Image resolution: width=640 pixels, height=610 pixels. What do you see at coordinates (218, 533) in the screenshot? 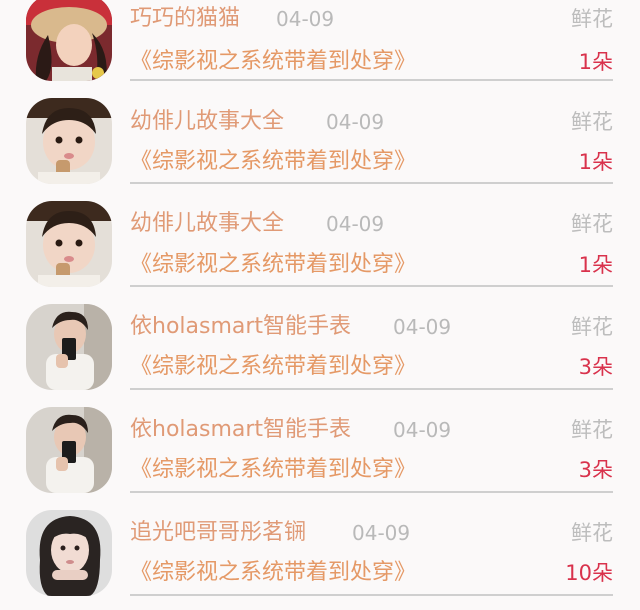
I see `sender-name: 追光吧哥哥彤茗锎` at bounding box center [218, 533].